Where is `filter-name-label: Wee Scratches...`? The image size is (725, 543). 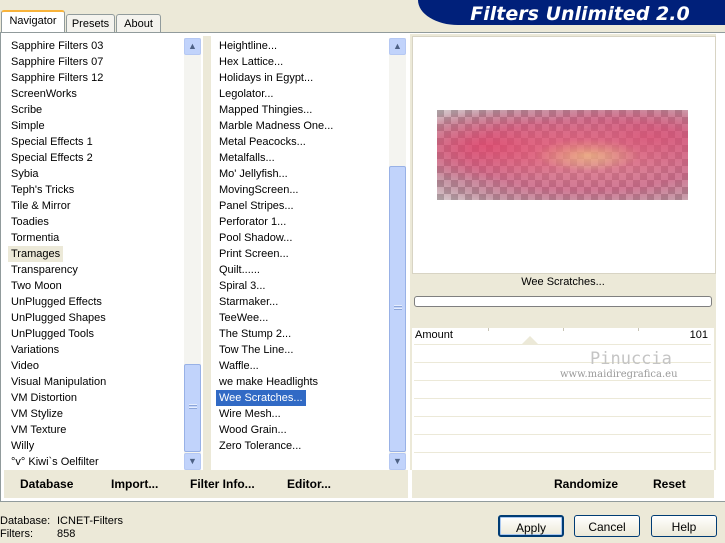 filter-name-label: Wee Scratches... is located at coordinates (563, 282).